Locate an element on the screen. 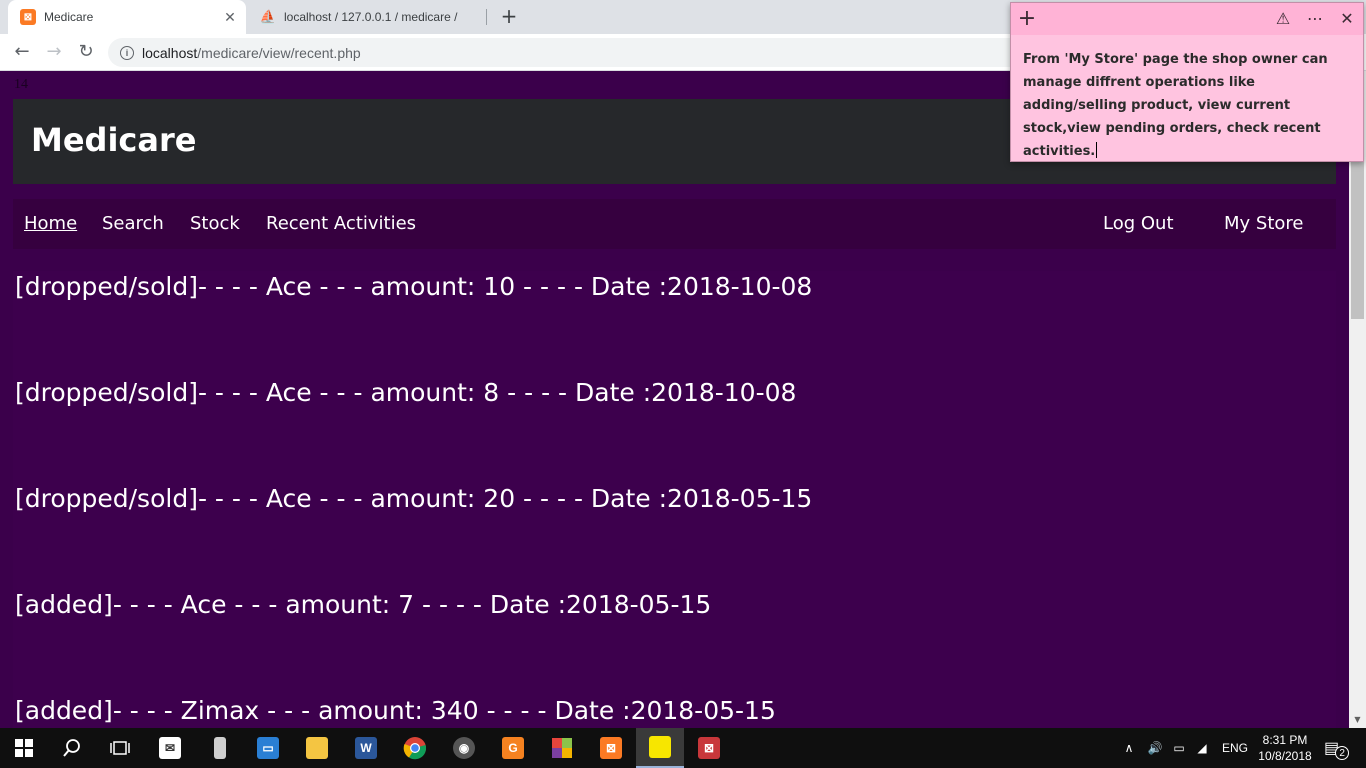 Image resolution: width=1366 pixels, height=768 pixels. back-button: ← is located at coordinates (22, 52).